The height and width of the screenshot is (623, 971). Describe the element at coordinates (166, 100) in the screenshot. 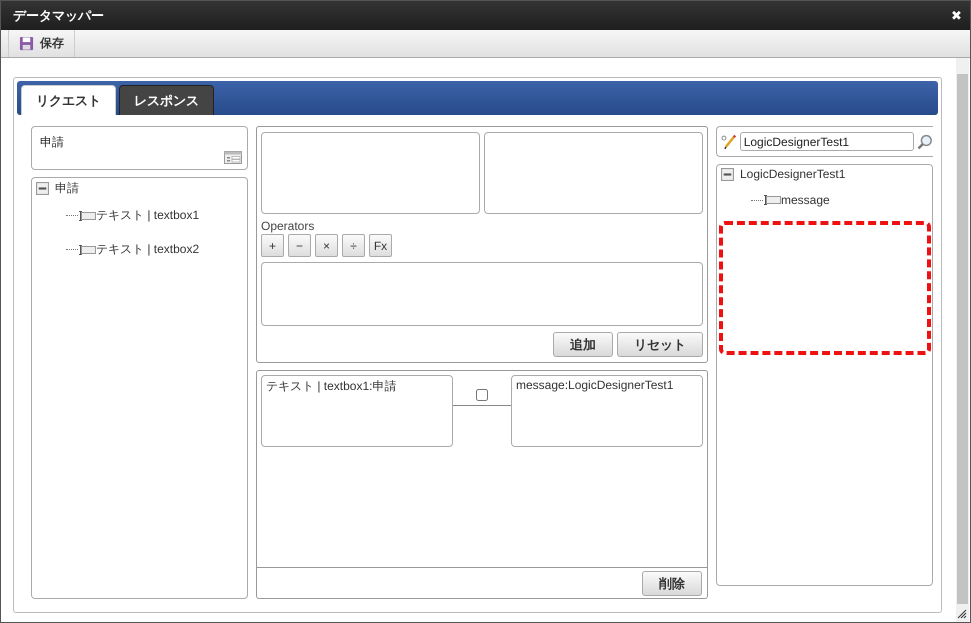

I see `tab: レスポンス` at that location.